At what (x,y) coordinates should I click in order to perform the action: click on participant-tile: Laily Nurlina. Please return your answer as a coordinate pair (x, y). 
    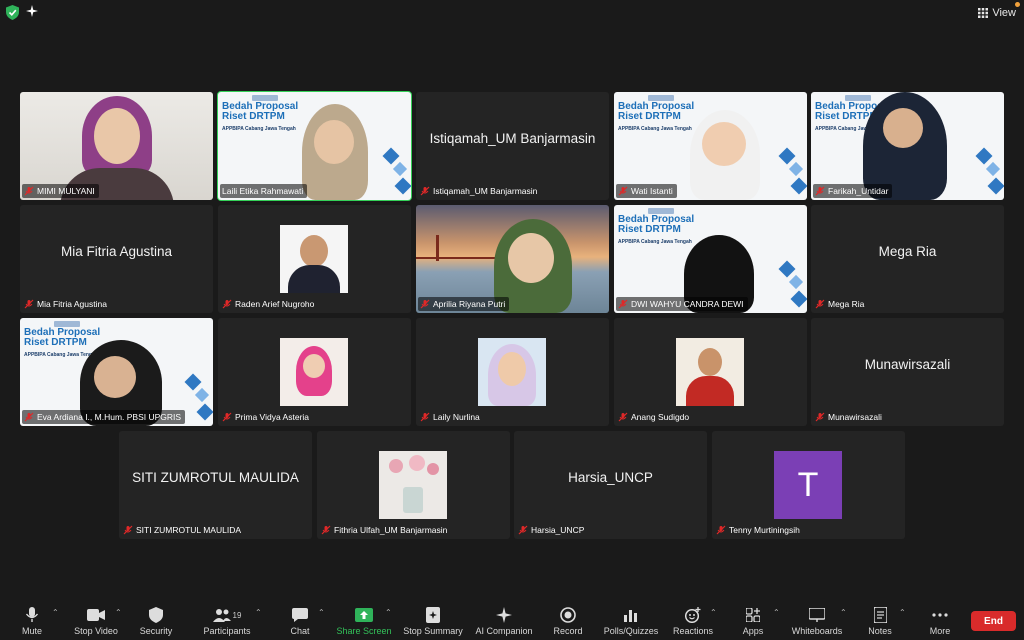
    Looking at the image, I should click on (512, 372).